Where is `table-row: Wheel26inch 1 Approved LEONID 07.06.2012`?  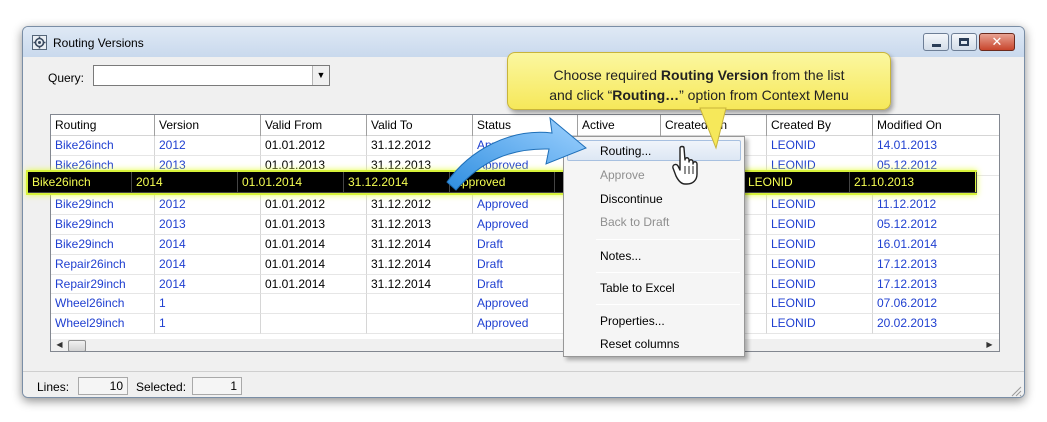
table-row: Wheel26inch 1 Approved LEONID 07.06.2012 is located at coordinates (525, 304).